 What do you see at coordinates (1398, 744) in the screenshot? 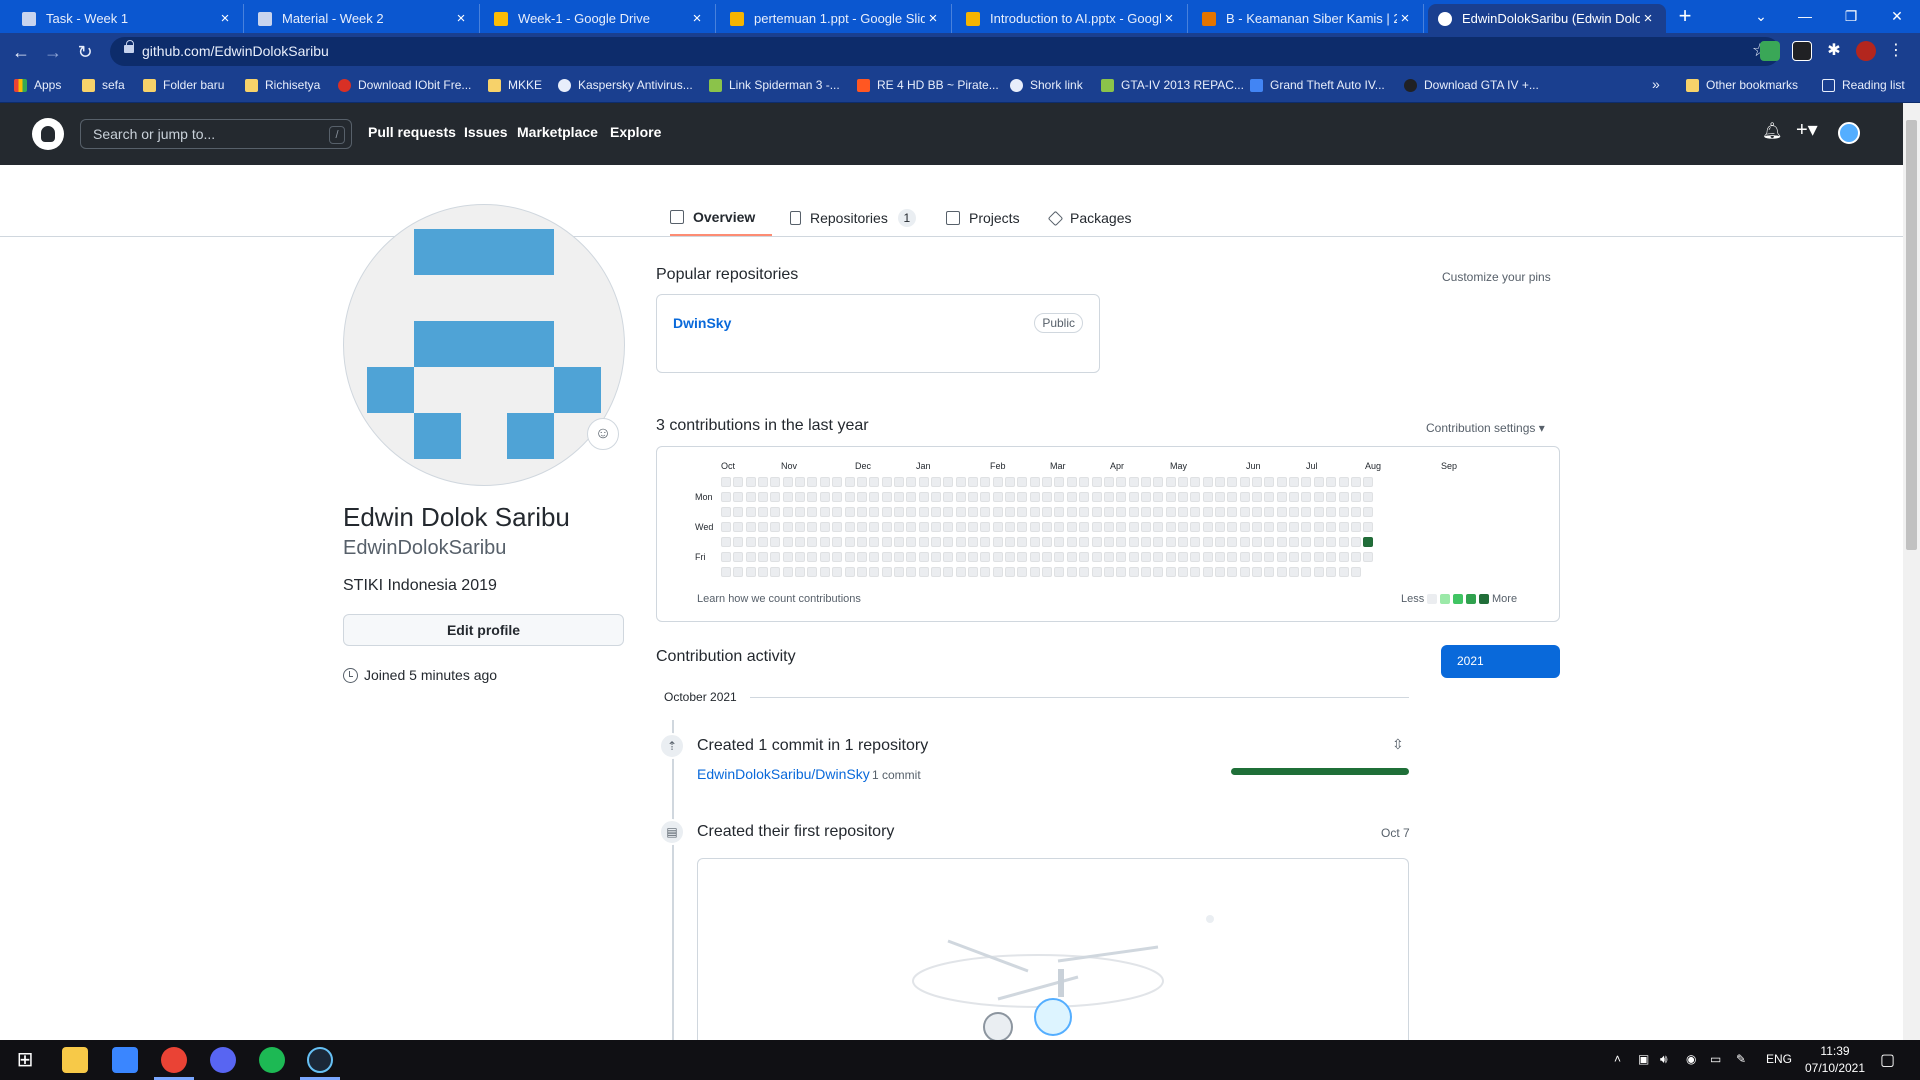
I see `fold-toggle-icon: ⇳` at bounding box center [1398, 744].